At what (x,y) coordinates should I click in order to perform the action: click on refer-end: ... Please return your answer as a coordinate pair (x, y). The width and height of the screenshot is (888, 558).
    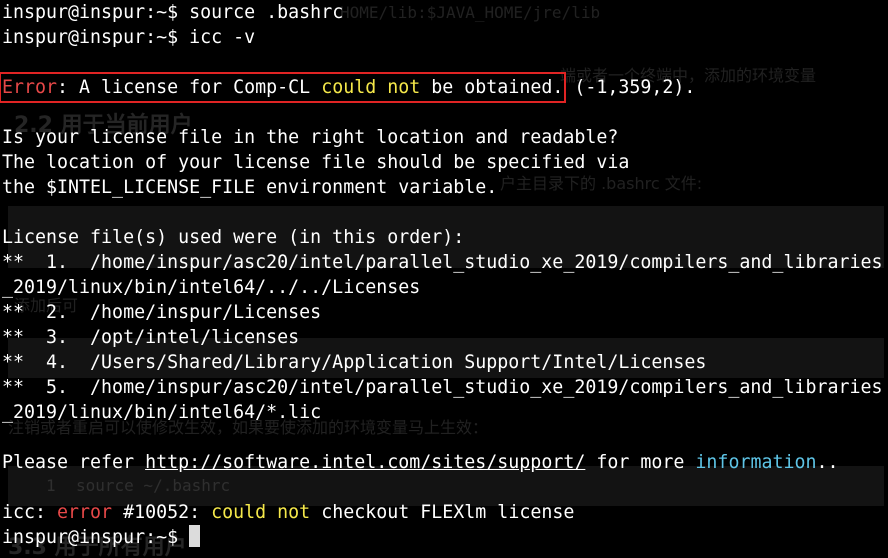
    Looking at the image, I should click on (827, 462).